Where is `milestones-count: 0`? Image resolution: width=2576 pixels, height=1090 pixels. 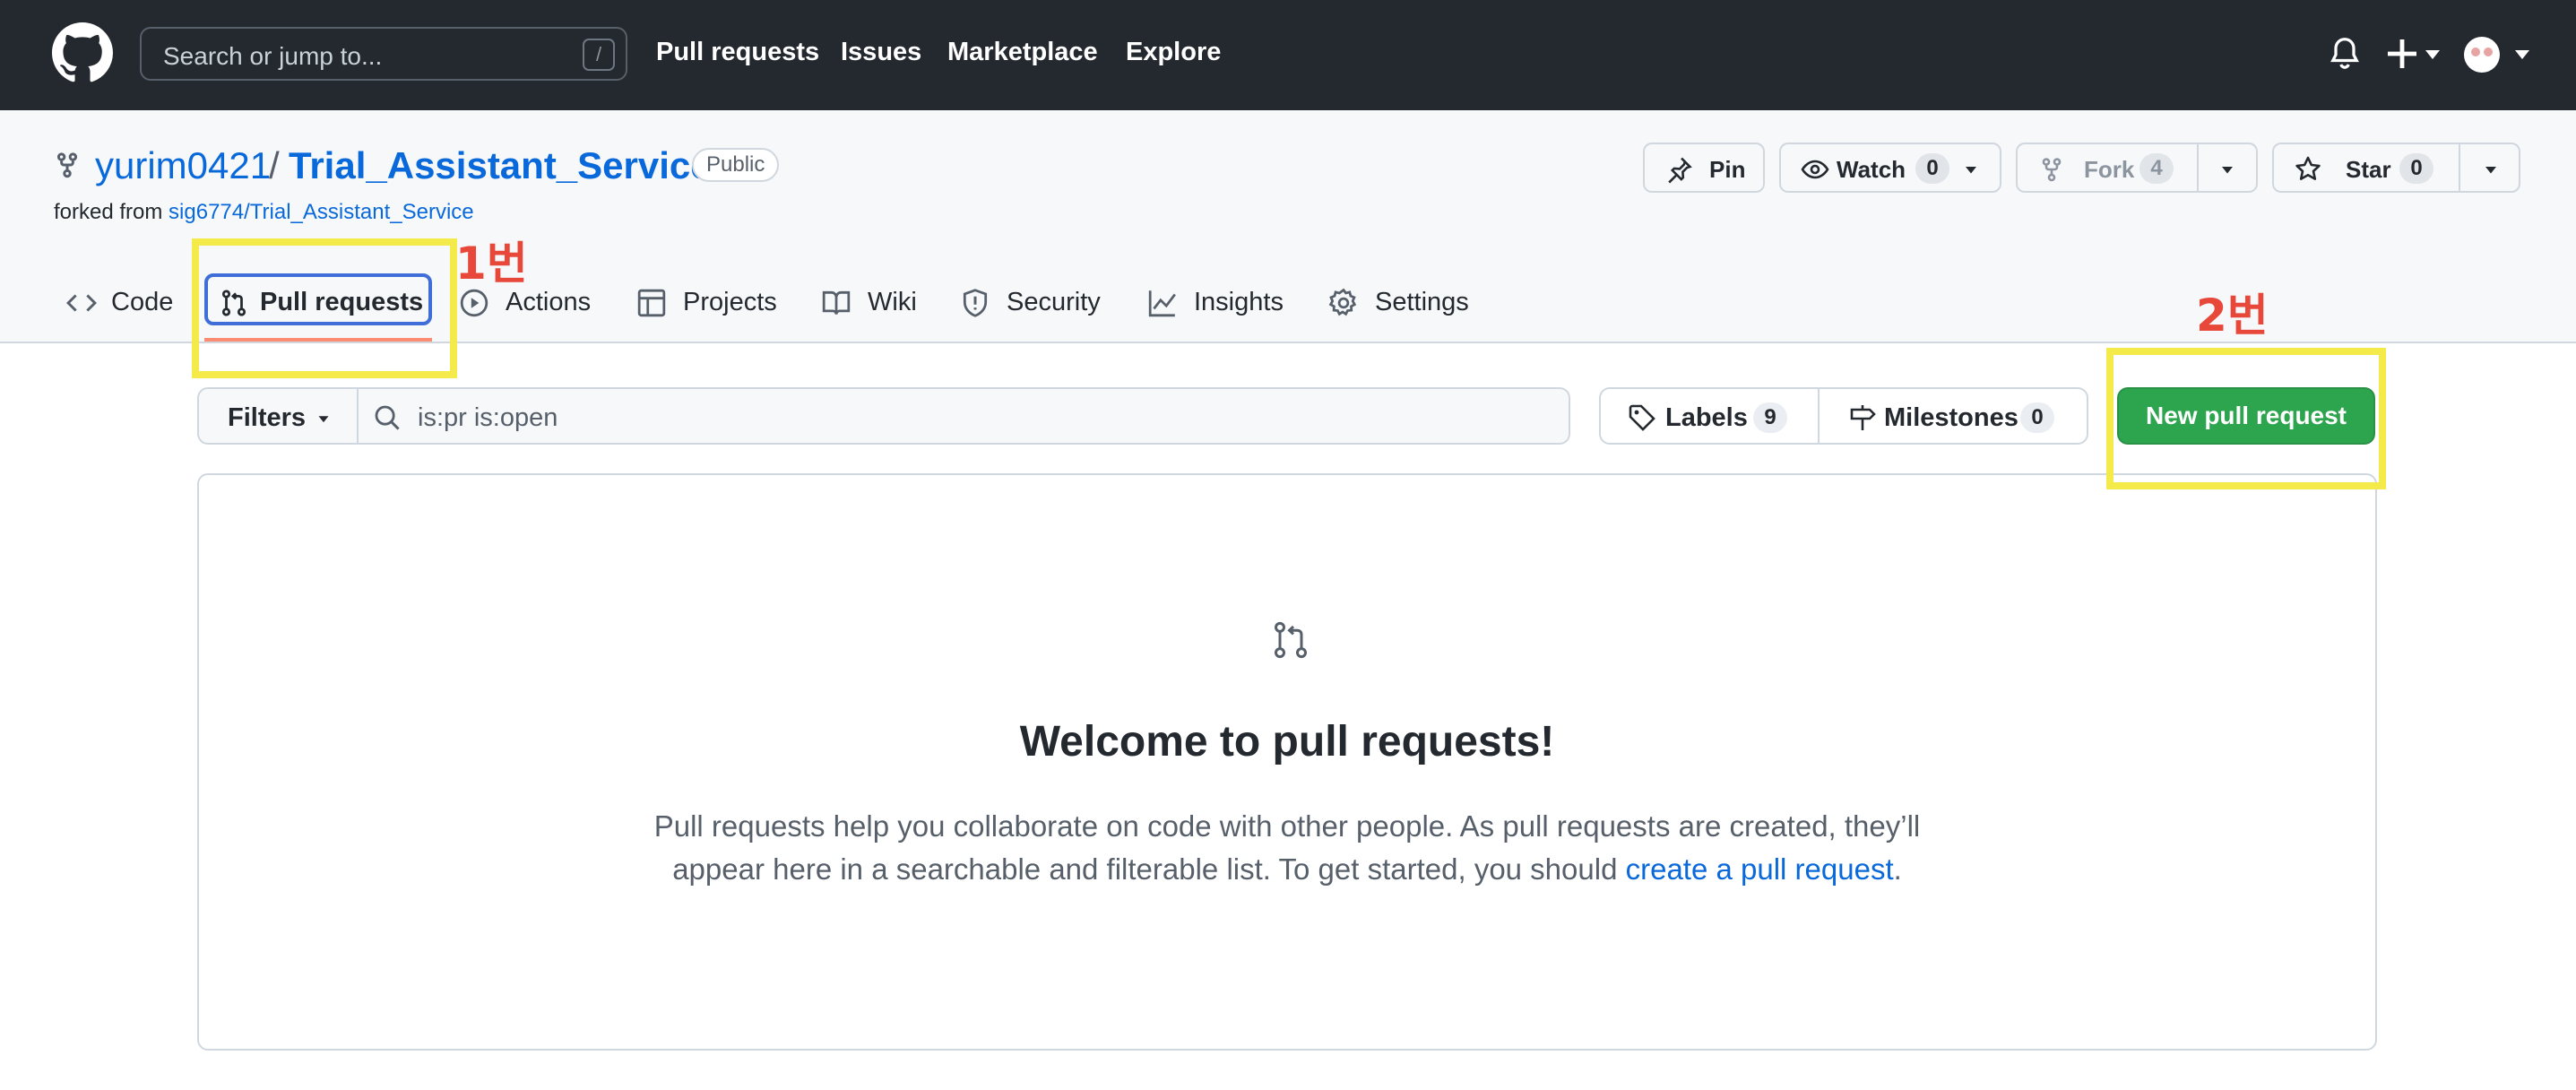
milestones-count: 0 is located at coordinates (2037, 417).